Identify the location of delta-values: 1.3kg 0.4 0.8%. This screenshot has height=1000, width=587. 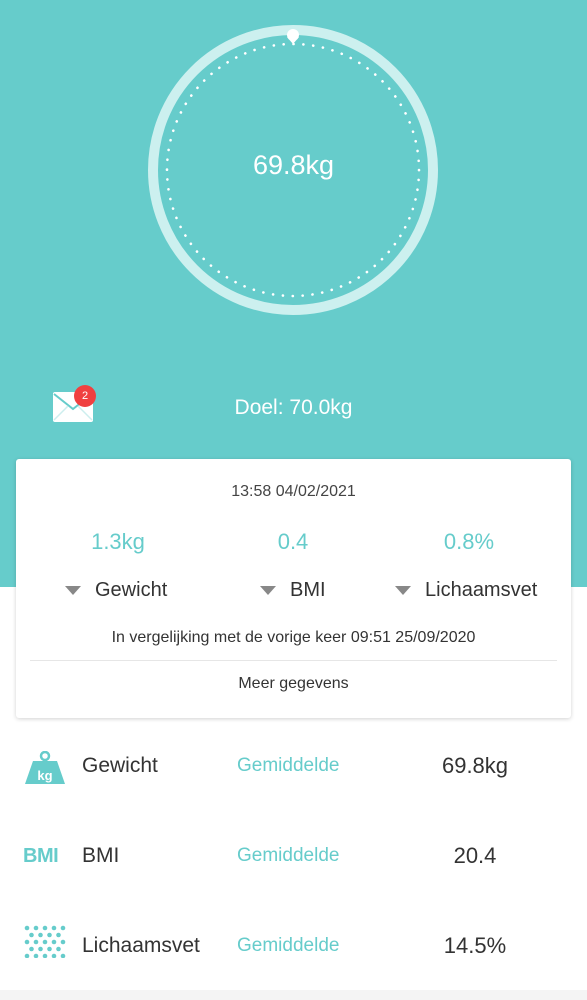
(293, 544).